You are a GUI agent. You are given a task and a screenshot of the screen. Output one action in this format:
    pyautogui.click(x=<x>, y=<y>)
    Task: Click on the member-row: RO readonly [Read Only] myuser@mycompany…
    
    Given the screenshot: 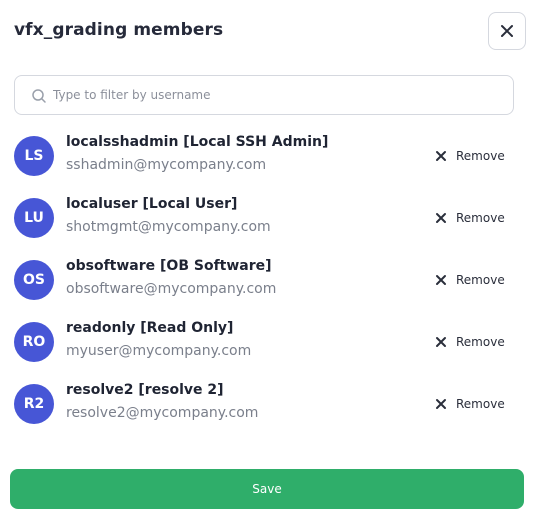 What is the action you would take?
    pyautogui.click(x=267, y=341)
    